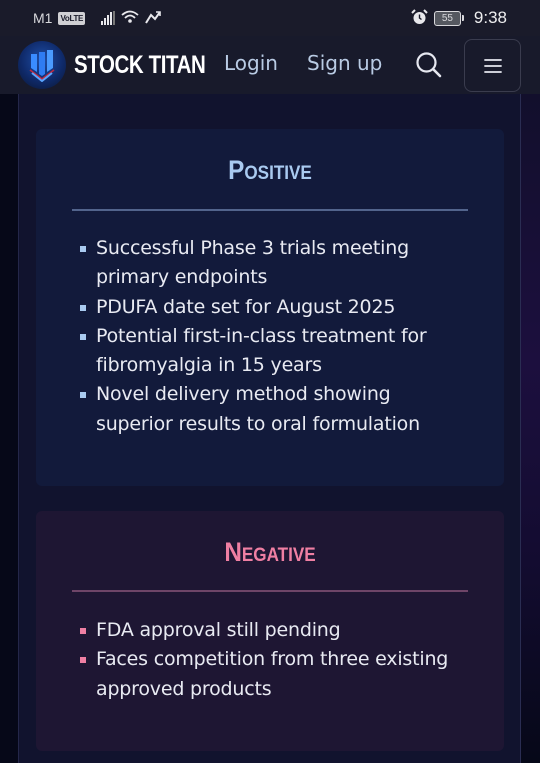 The width and height of the screenshot is (540, 763). What do you see at coordinates (140, 64) in the screenshot?
I see `brand-name: STOCK TITAN` at bounding box center [140, 64].